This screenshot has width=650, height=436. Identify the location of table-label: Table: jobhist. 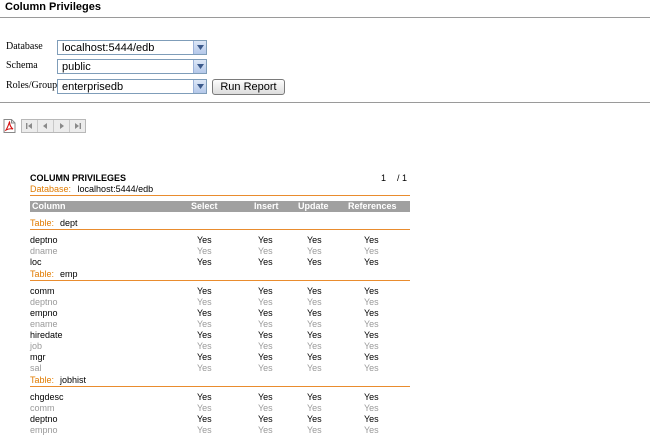
(58, 380).